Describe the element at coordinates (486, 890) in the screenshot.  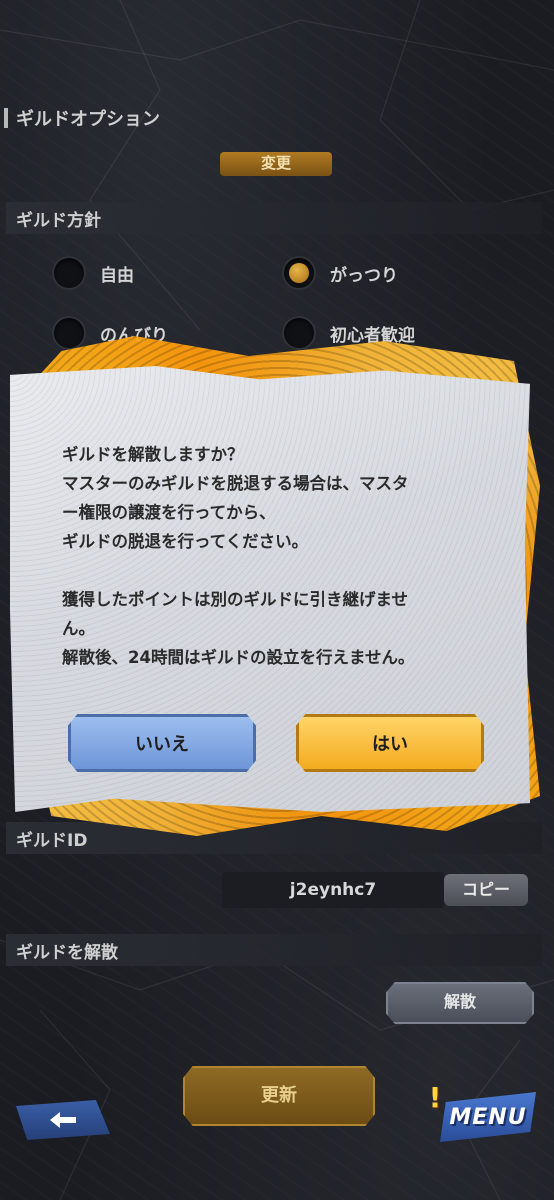
I see `copy-button: コピー` at that location.